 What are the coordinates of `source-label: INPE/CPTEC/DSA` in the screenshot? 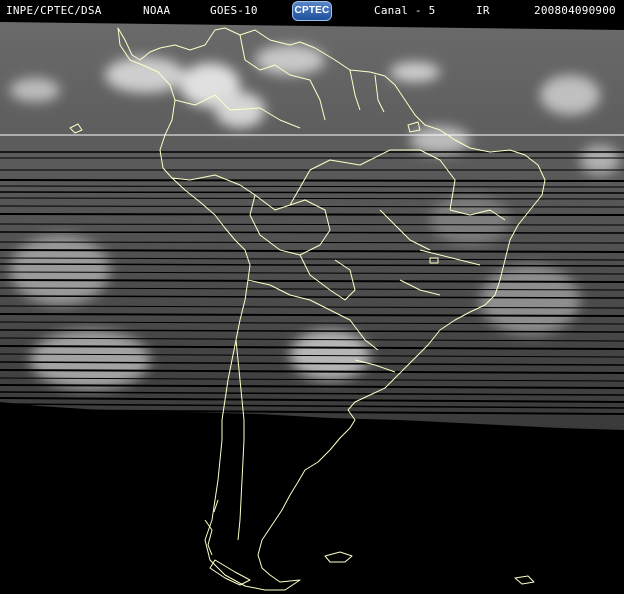 It's located at (54, 10).